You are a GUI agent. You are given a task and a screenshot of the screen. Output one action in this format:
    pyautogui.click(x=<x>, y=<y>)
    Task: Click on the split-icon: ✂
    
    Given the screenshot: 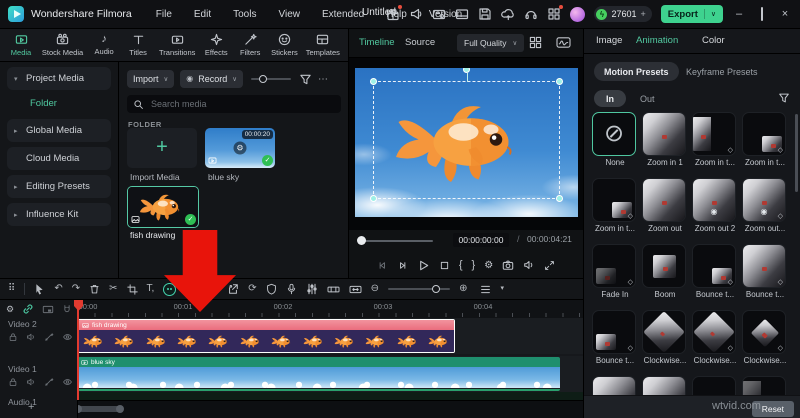 What is the action you would take?
    pyautogui.click(x=113, y=289)
    